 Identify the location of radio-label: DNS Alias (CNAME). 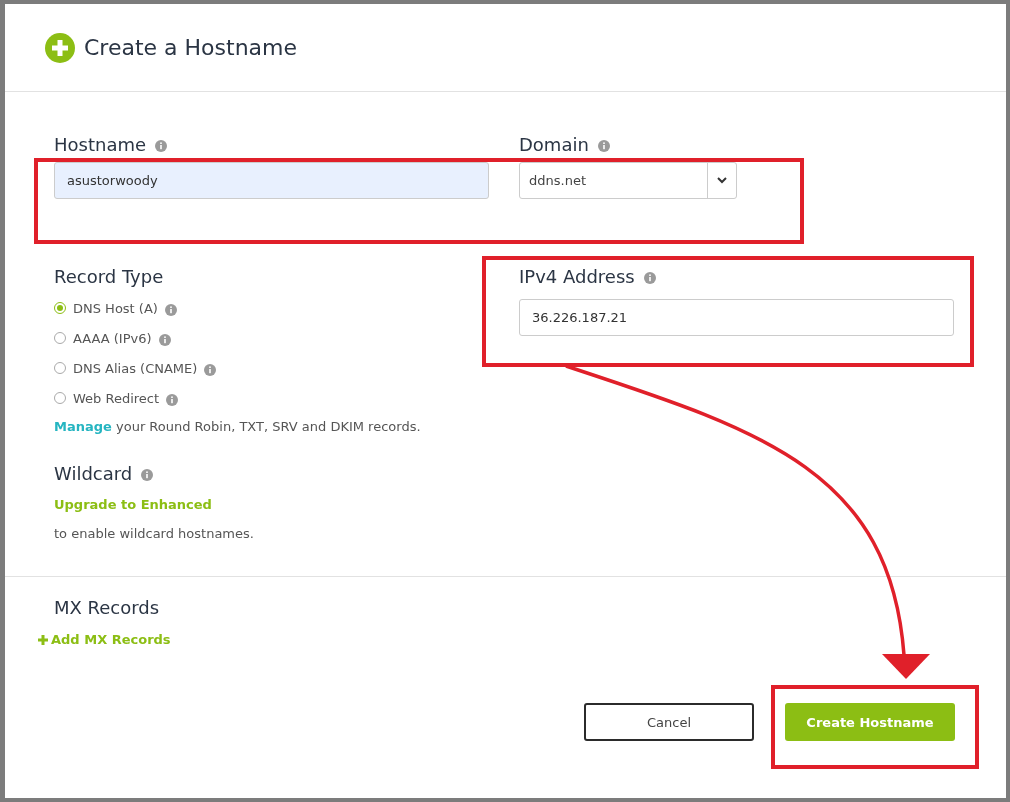
(135, 368).